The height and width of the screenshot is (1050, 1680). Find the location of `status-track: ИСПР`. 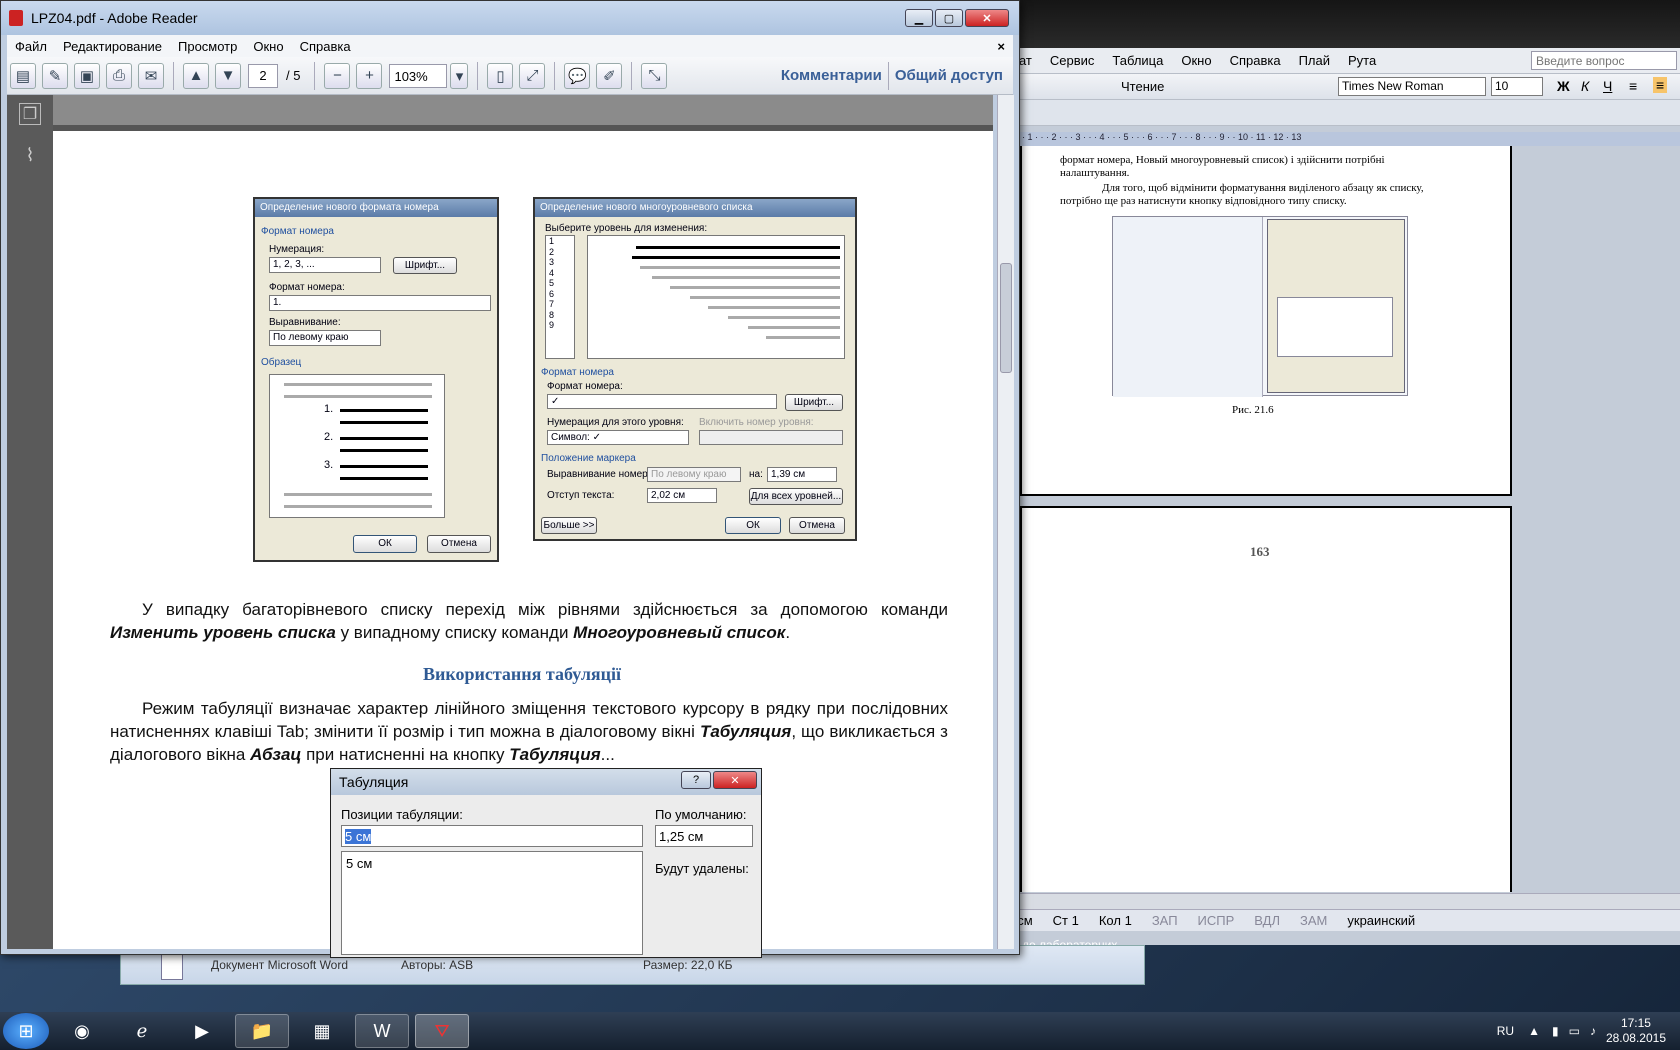

status-track: ИСПР is located at coordinates (1216, 920).